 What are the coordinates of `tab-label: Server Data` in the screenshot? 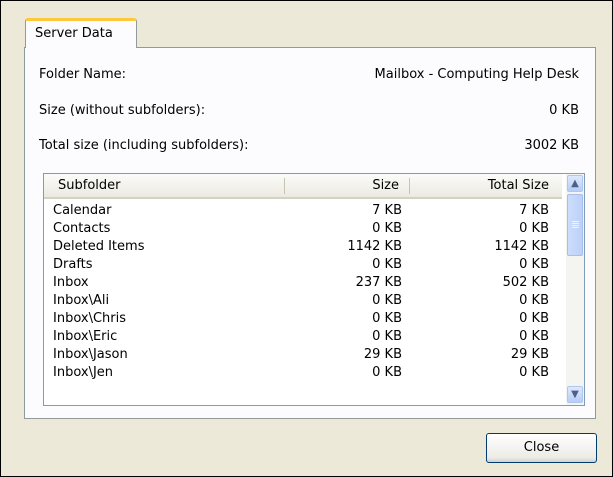 It's located at (74, 33).